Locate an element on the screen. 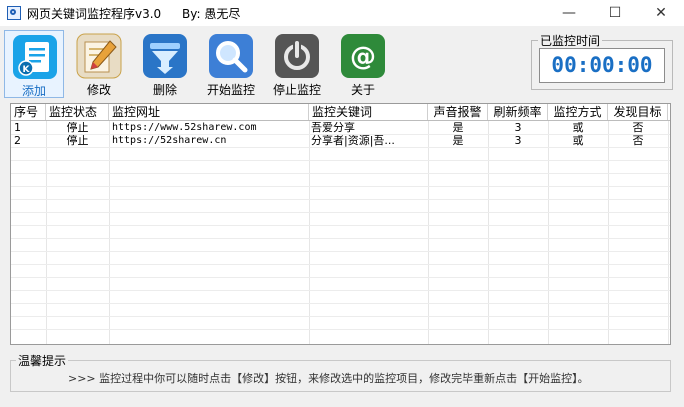  edit-button: 修改 is located at coordinates (99, 64).